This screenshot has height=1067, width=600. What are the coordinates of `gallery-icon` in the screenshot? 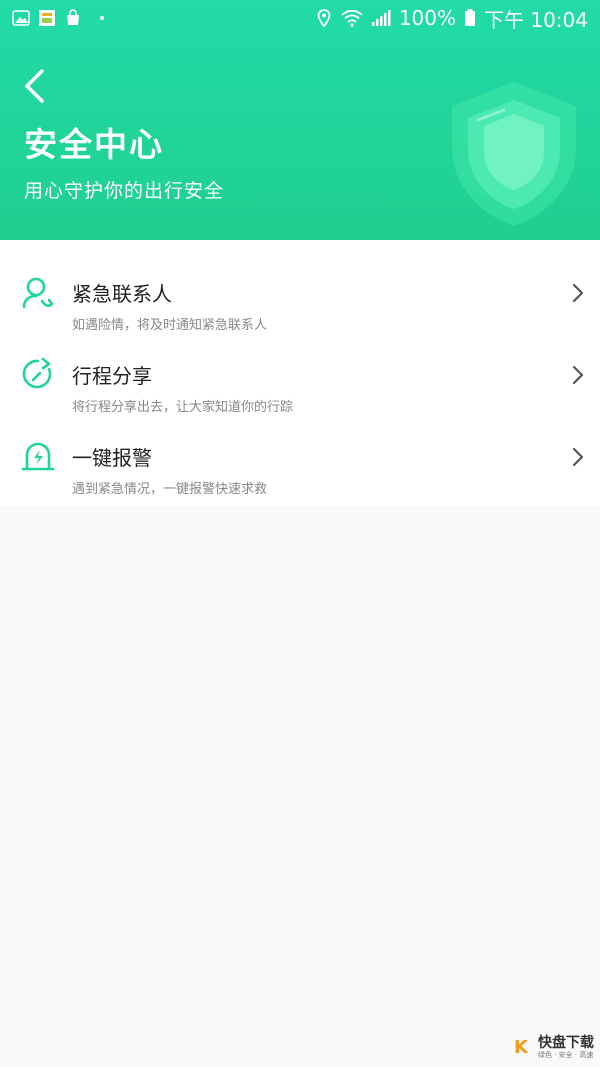 It's located at (21, 18).